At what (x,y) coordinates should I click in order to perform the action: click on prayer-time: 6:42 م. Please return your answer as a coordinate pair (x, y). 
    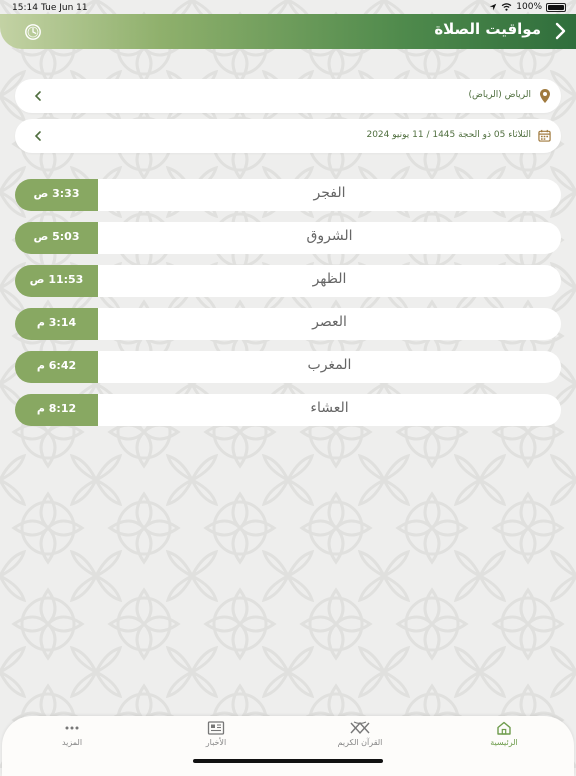
    Looking at the image, I should click on (56, 365).